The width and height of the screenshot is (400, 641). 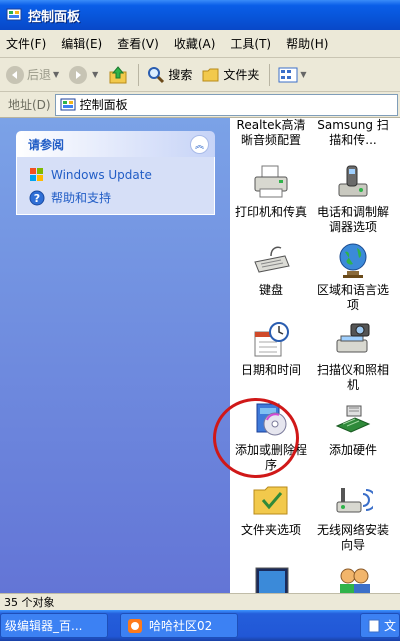 What do you see at coordinates (352, 219) in the screenshot?
I see `item-label: 电话和调制解调器选项` at bounding box center [352, 219].